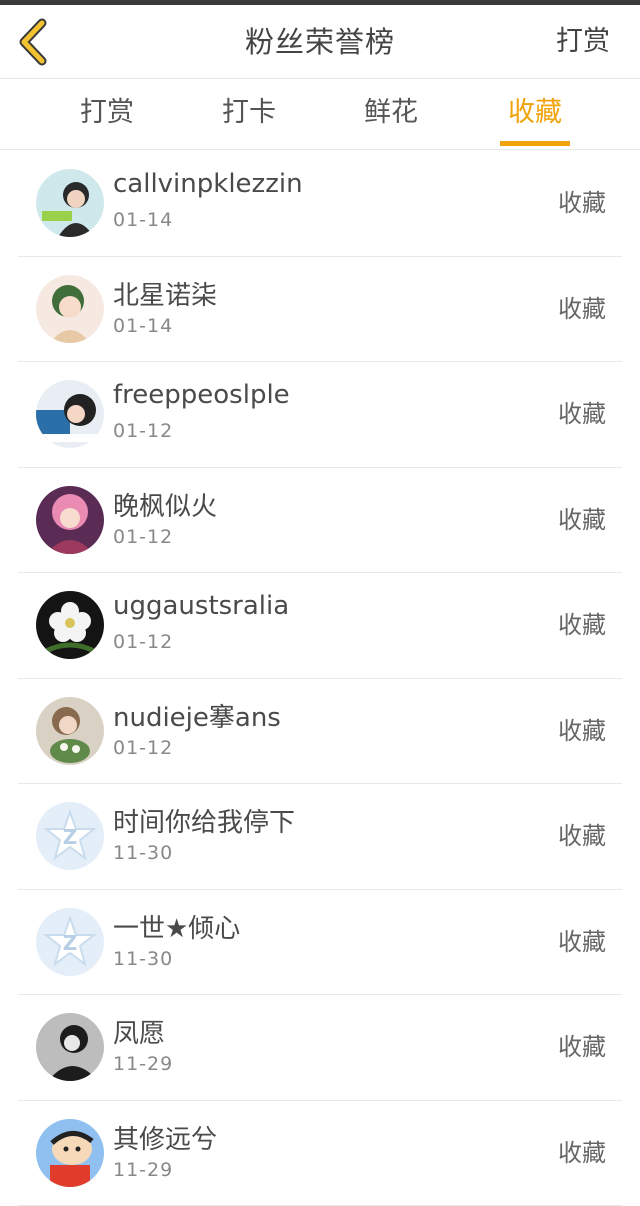  Describe the element at coordinates (320, 204) in the screenshot. I see `list-item: callvinpklezzin 01-14 收藏` at that location.